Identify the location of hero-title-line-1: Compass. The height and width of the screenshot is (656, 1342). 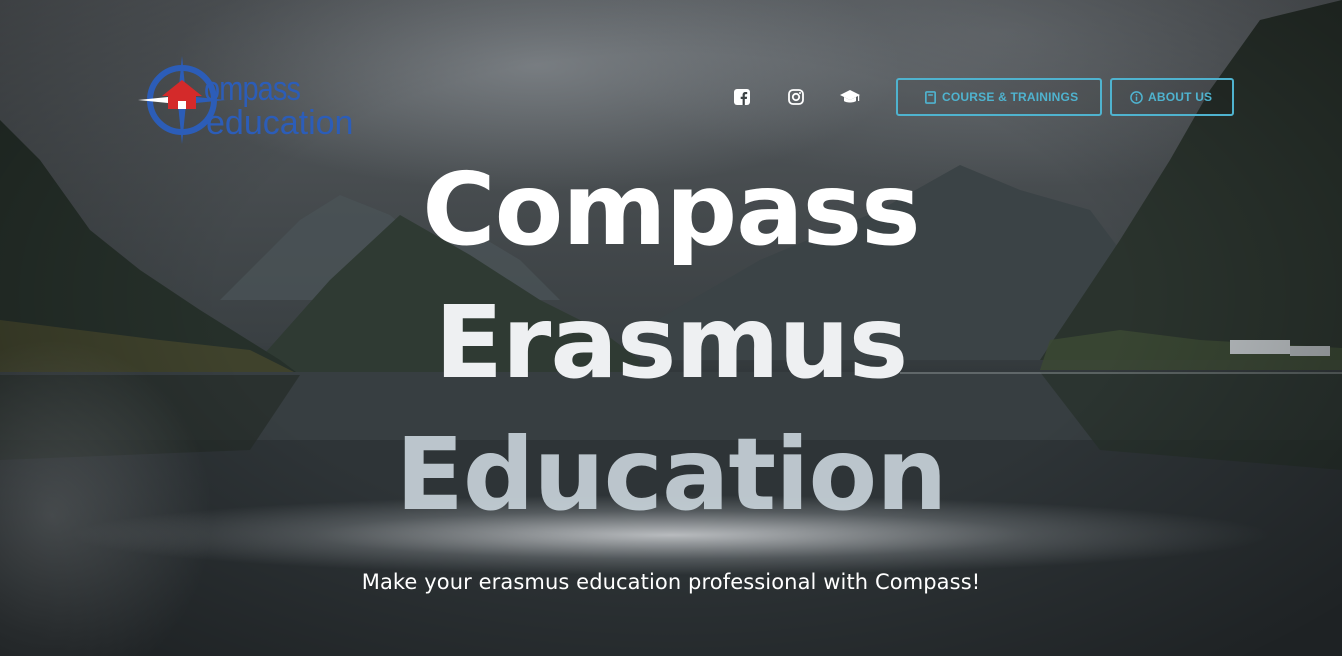
(671, 209).